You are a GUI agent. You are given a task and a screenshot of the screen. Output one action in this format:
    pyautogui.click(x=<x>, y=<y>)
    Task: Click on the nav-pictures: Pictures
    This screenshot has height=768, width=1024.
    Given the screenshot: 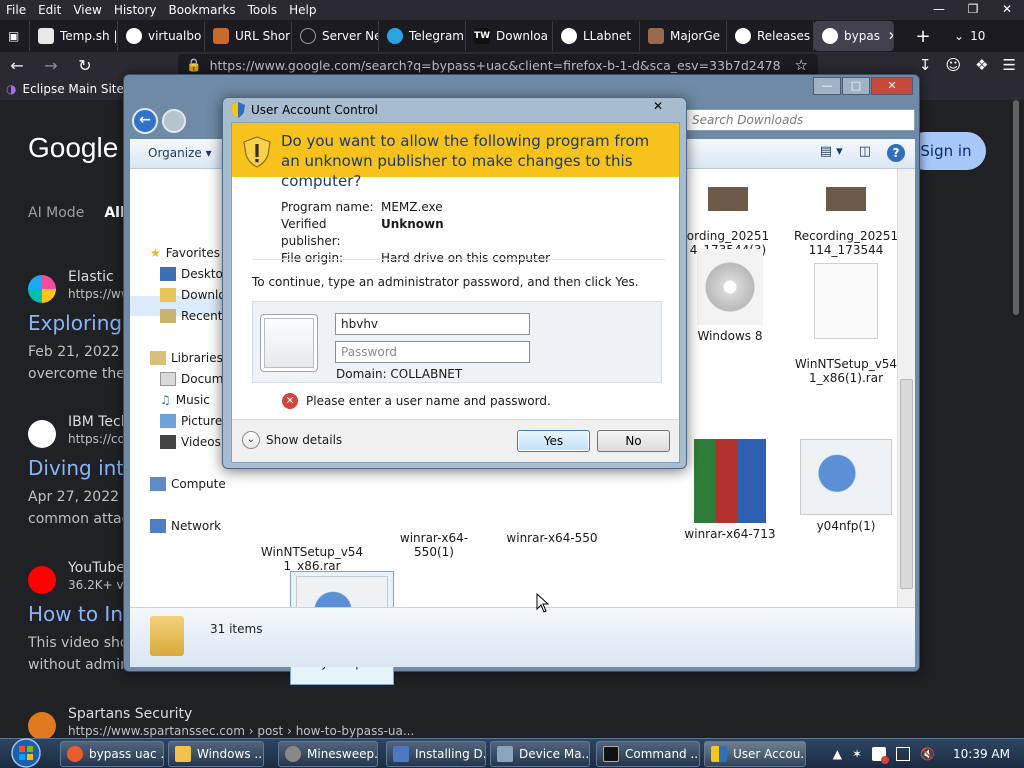 What is the action you would take?
    pyautogui.click(x=194, y=421)
    